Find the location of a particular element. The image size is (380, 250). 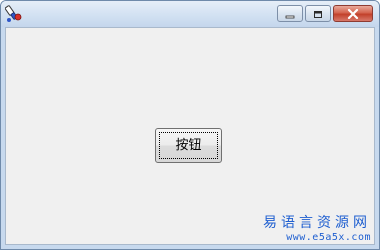

app-icon is located at coordinates (13, 14).